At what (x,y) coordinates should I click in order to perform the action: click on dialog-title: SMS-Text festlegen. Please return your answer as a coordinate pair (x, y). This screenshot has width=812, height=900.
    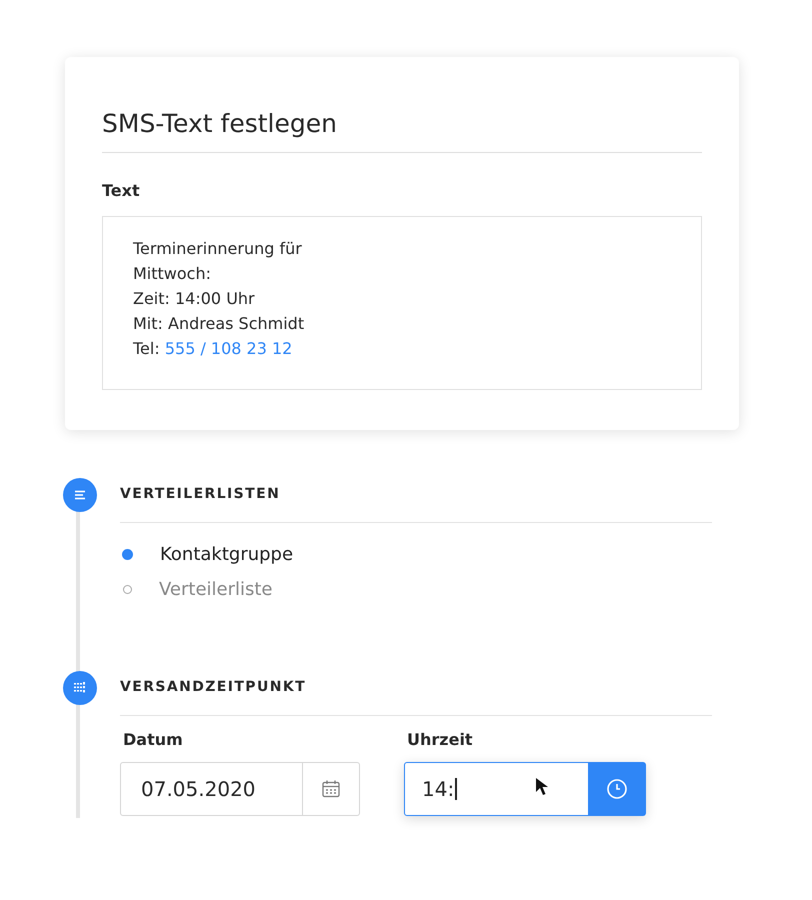
    Looking at the image, I should click on (402, 131).